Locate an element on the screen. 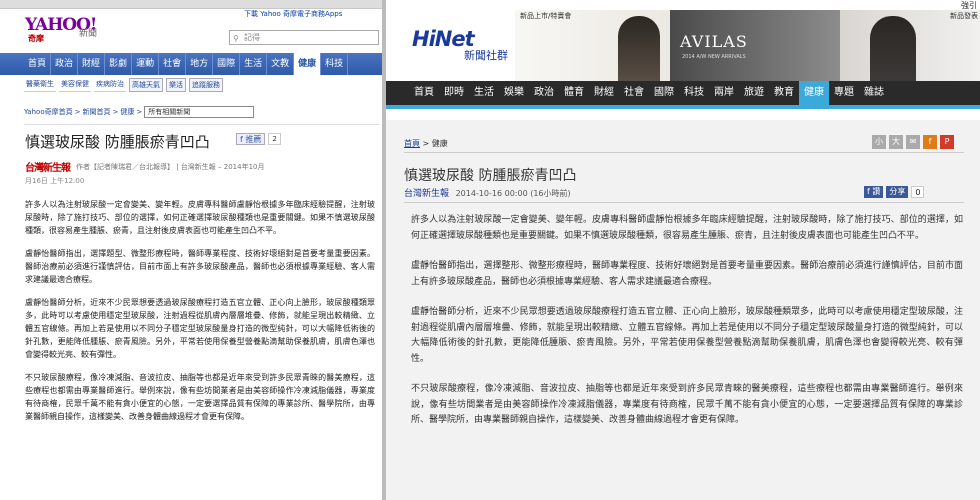 This screenshot has height=500, width=980. yahoo-nav-tab: 文教 is located at coordinates (281, 64).